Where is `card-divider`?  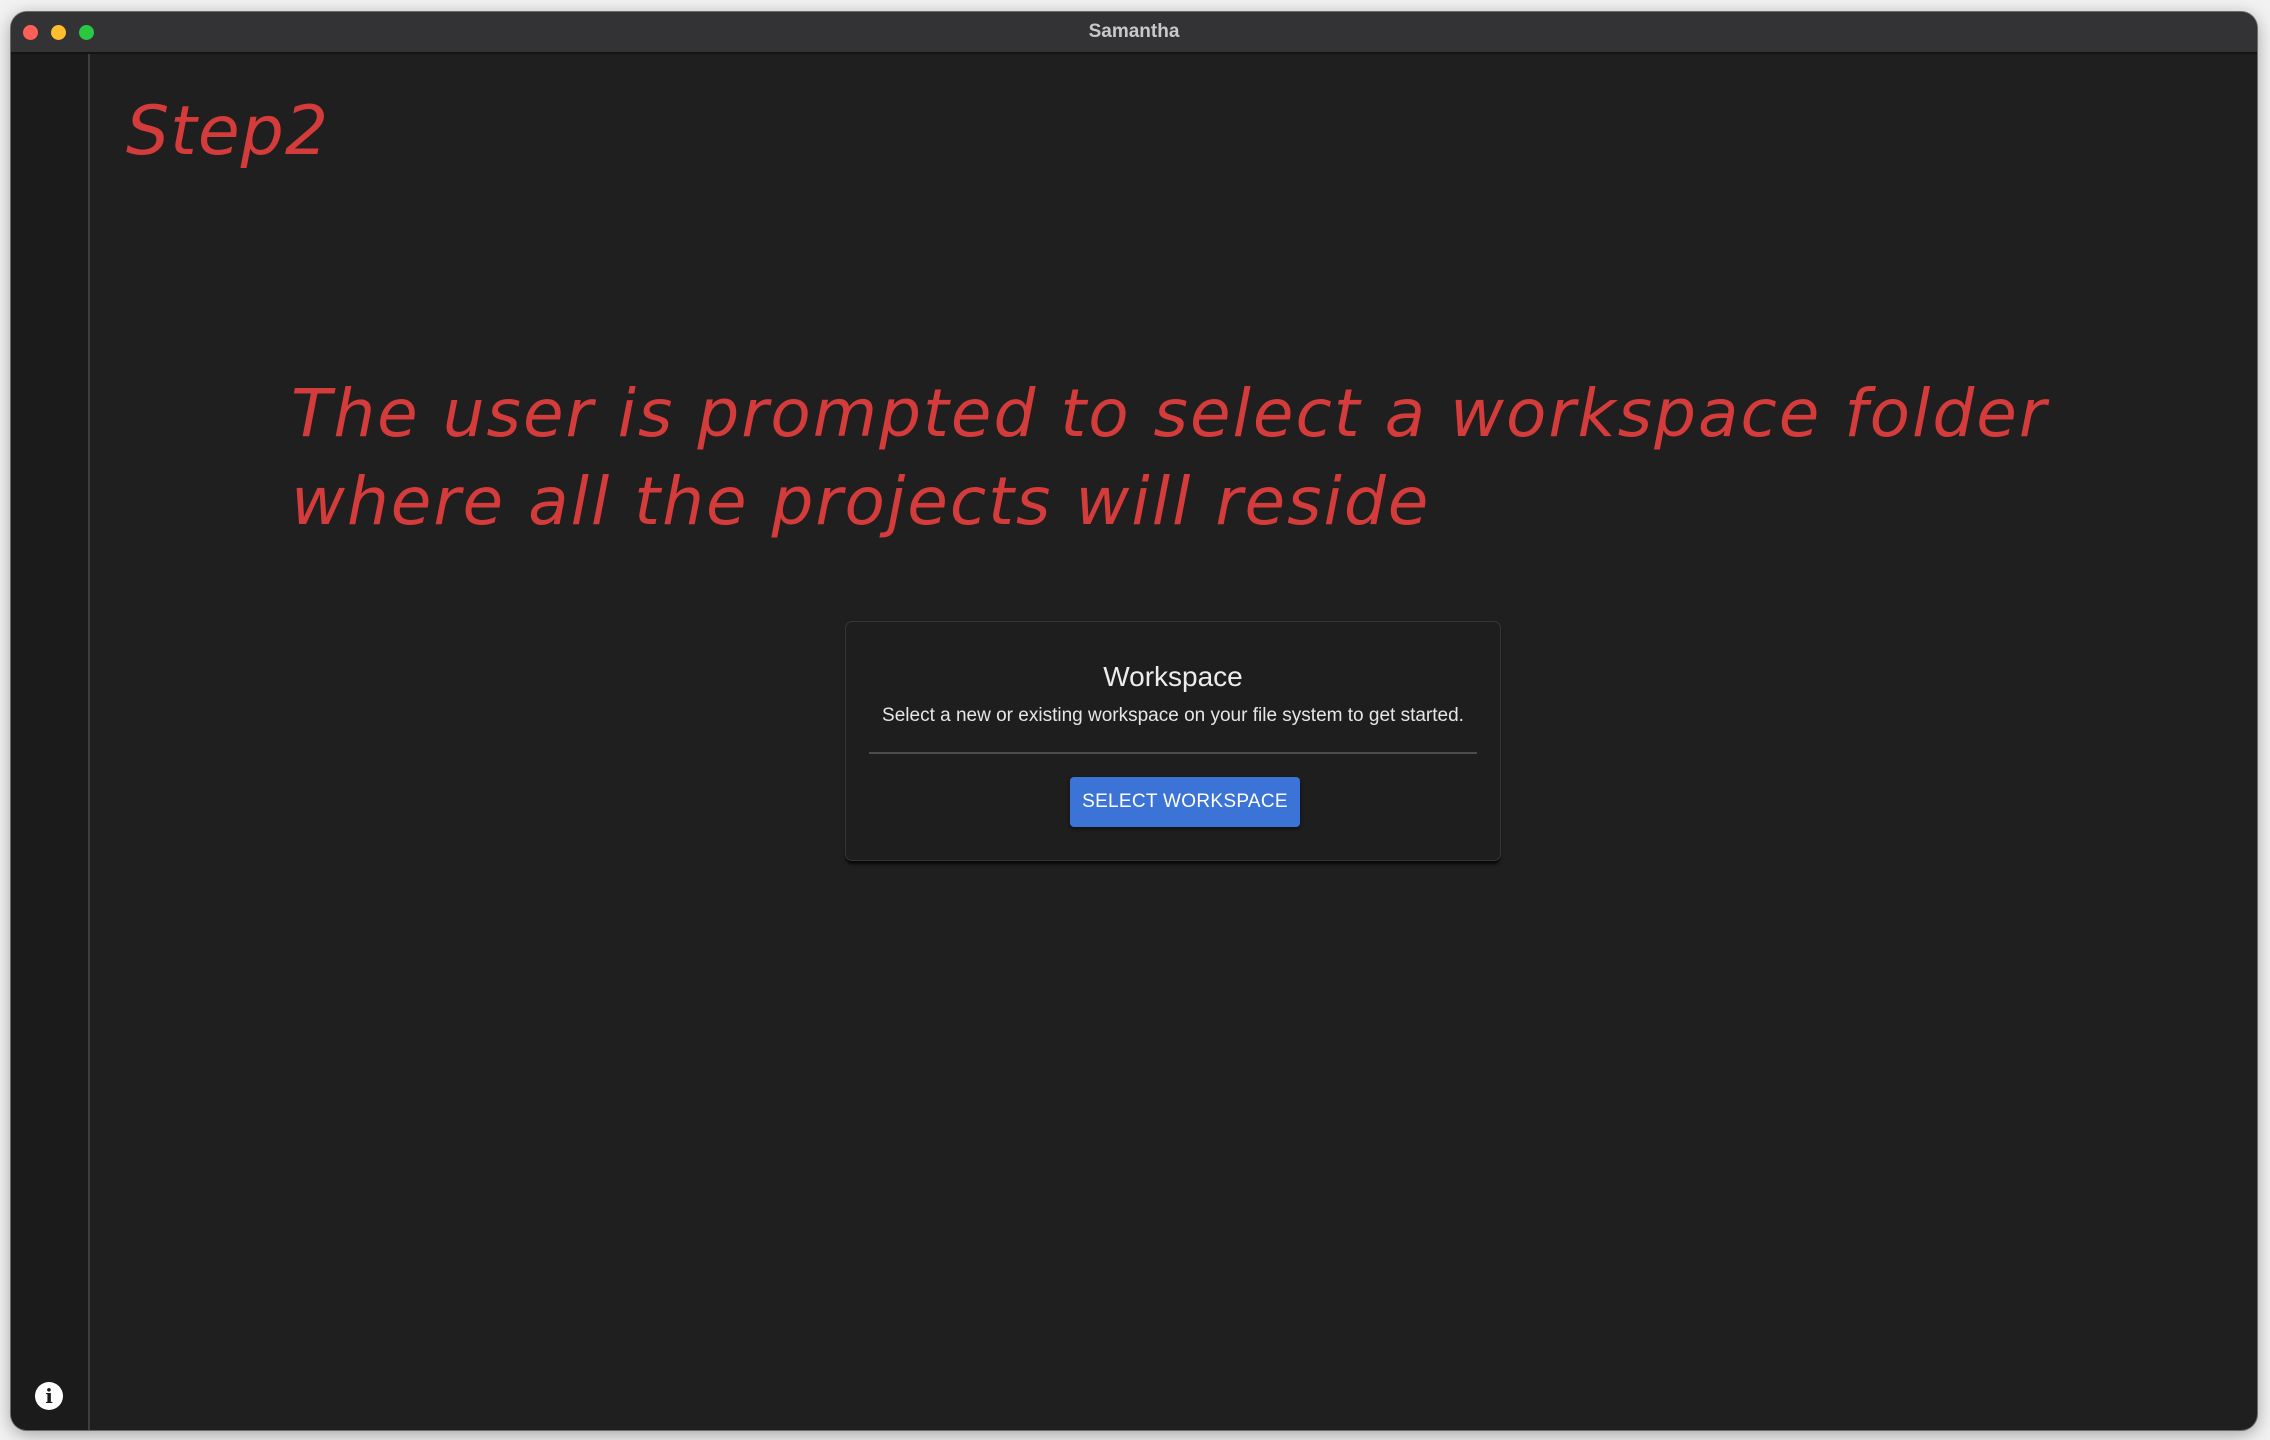
card-divider is located at coordinates (1173, 753).